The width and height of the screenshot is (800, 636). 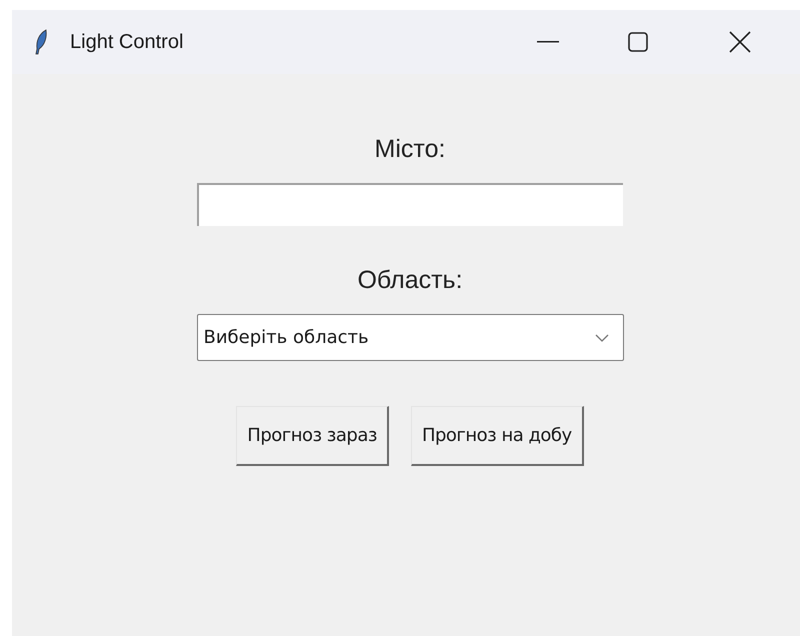 I want to click on forecast-button: Прогноз зараз, so click(x=312, y=436).